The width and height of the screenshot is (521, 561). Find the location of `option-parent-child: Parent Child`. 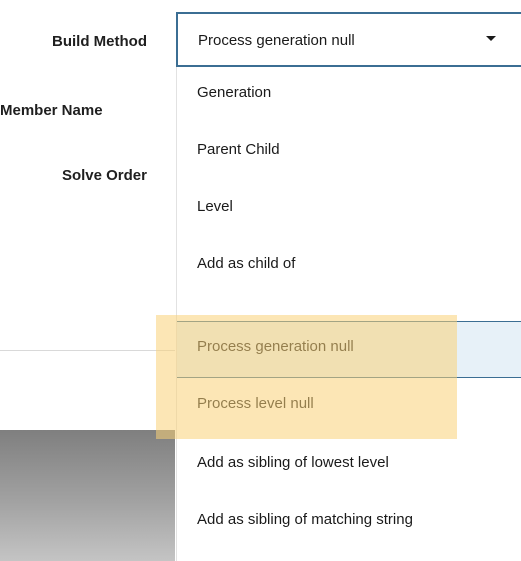

option-parent-child: Parent Child is located at coordinates (349, 152).